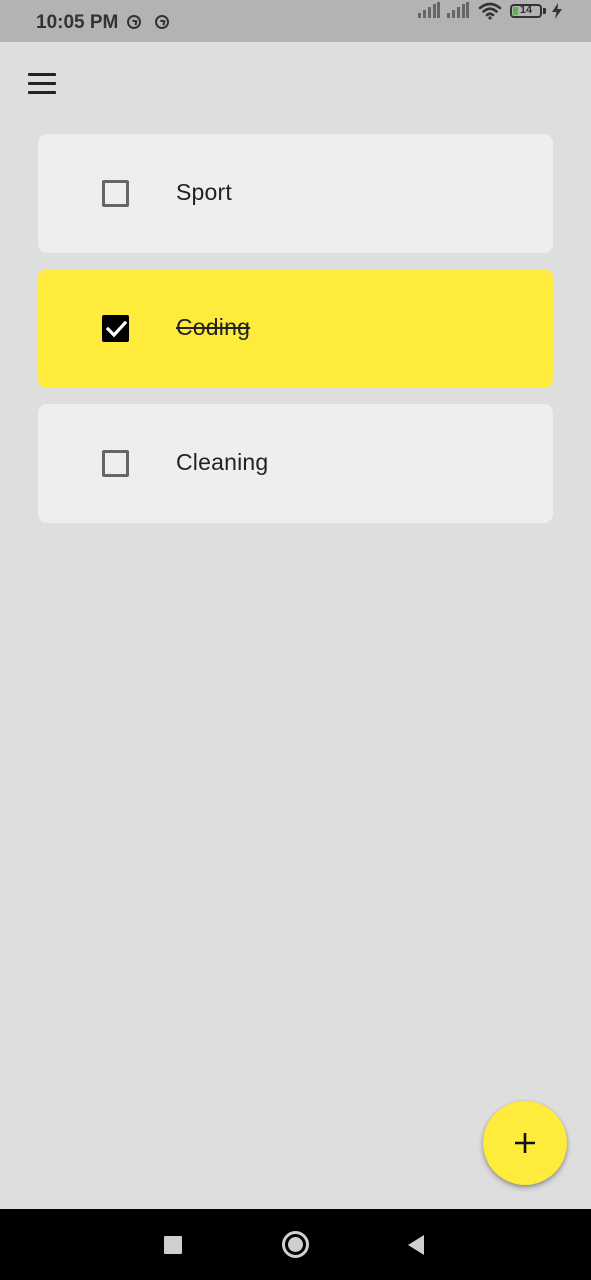 Image resolution: width=591 pixels, height=1280 pixels. I want to click on check-icon, so click(116, 329).